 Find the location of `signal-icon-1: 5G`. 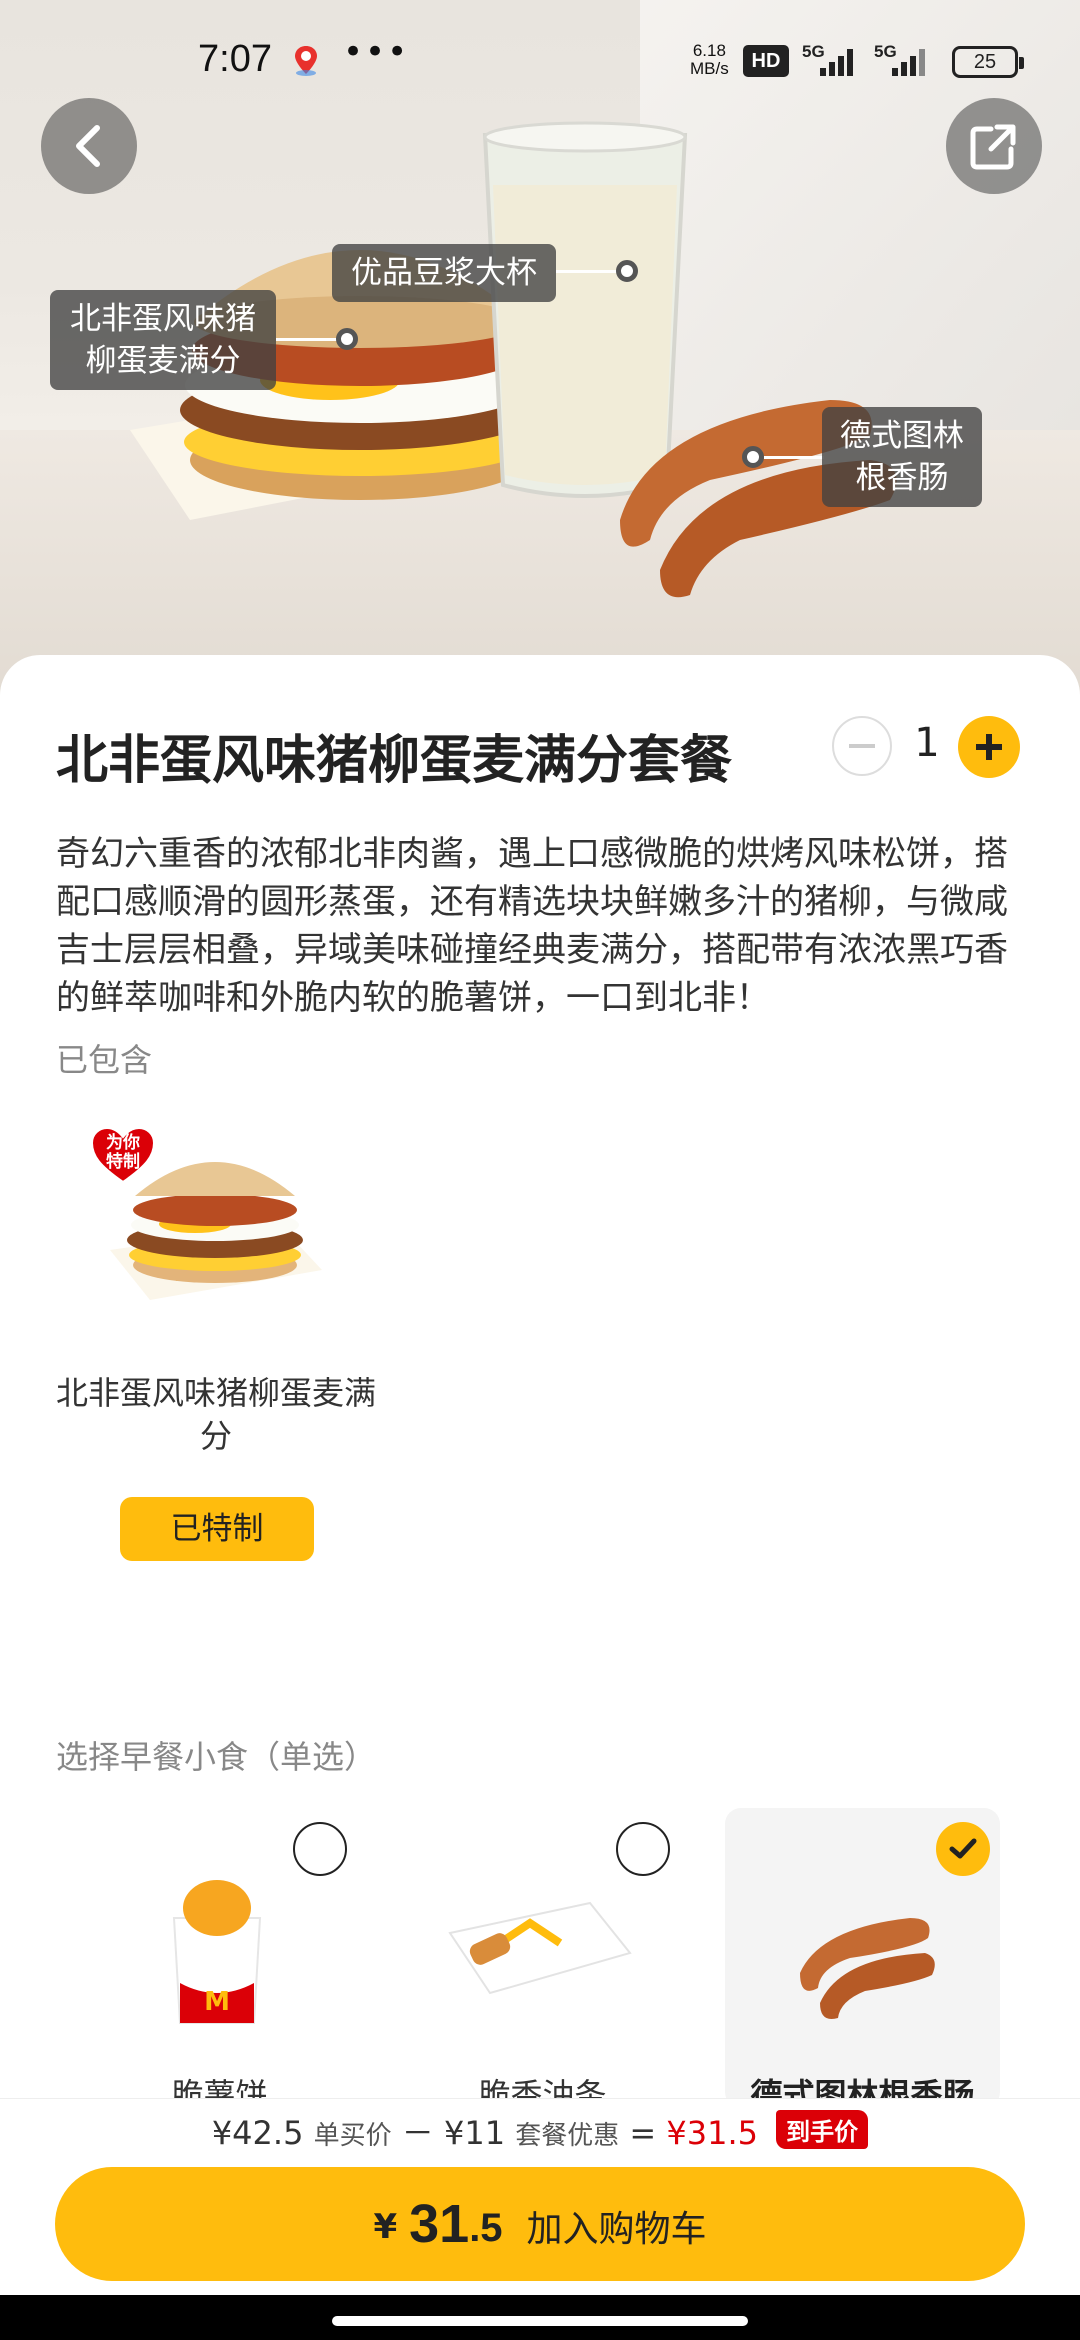

signal-icon-1: 5G is located at coordinates (832, 60).